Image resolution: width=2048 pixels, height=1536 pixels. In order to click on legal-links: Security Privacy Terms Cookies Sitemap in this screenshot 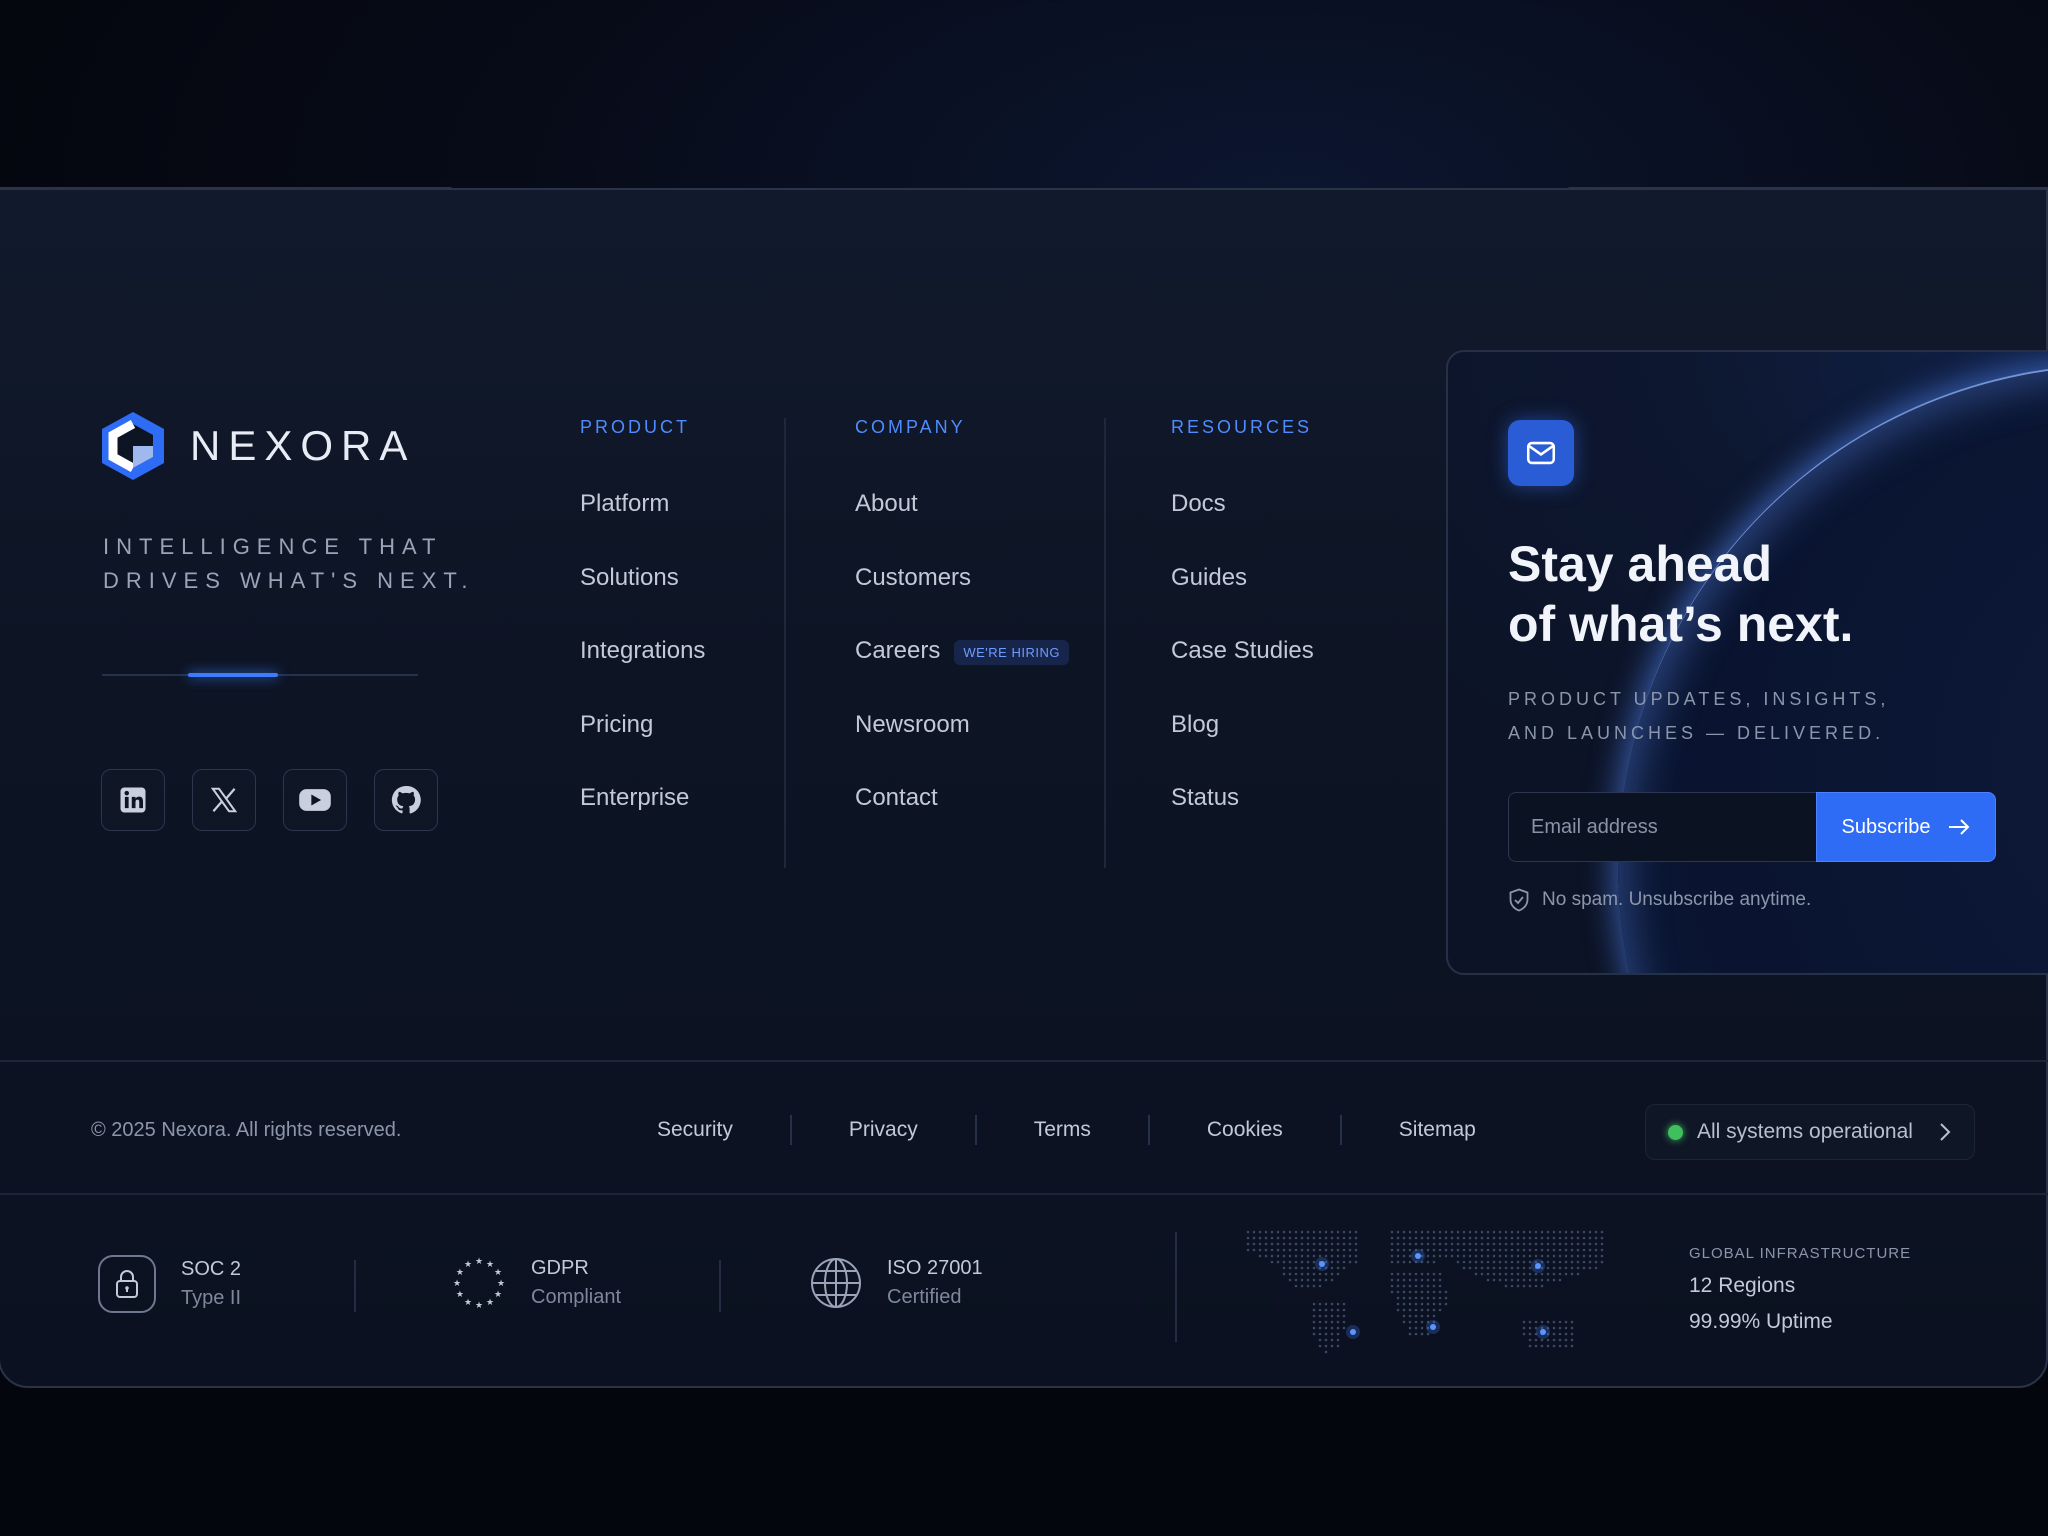, I will do `click(1066, 1130)`.